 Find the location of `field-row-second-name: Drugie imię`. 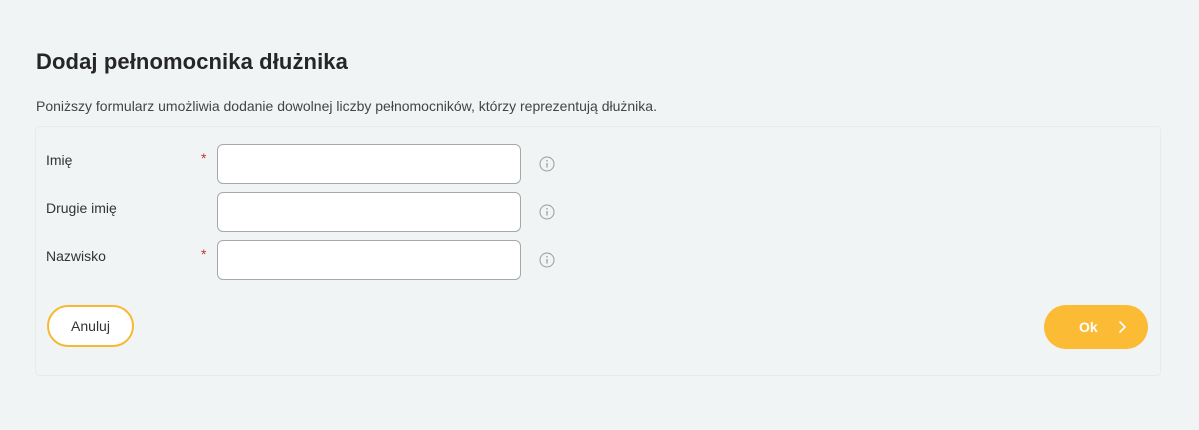

field-row-second-name: Drugie imię is located at coordinates (598, 212).